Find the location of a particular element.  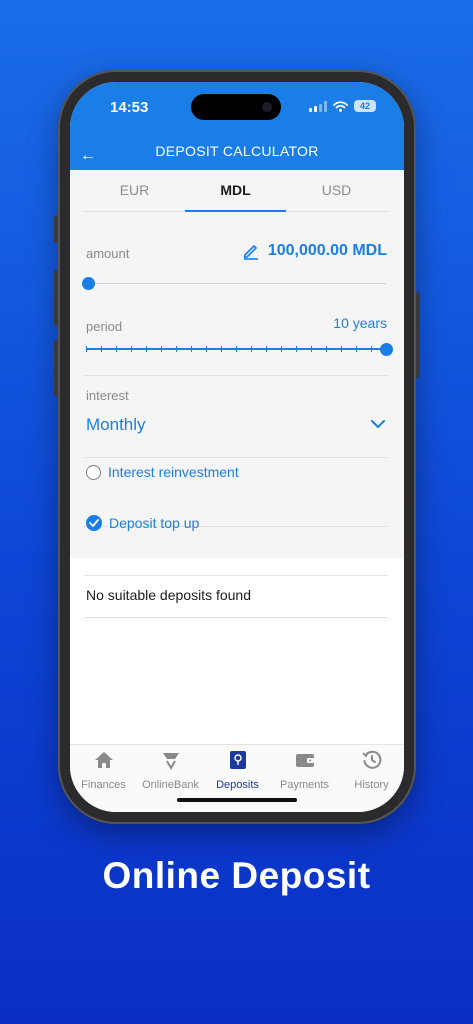

promo-headline: Online Deposit is located at coordinates (236, 875).